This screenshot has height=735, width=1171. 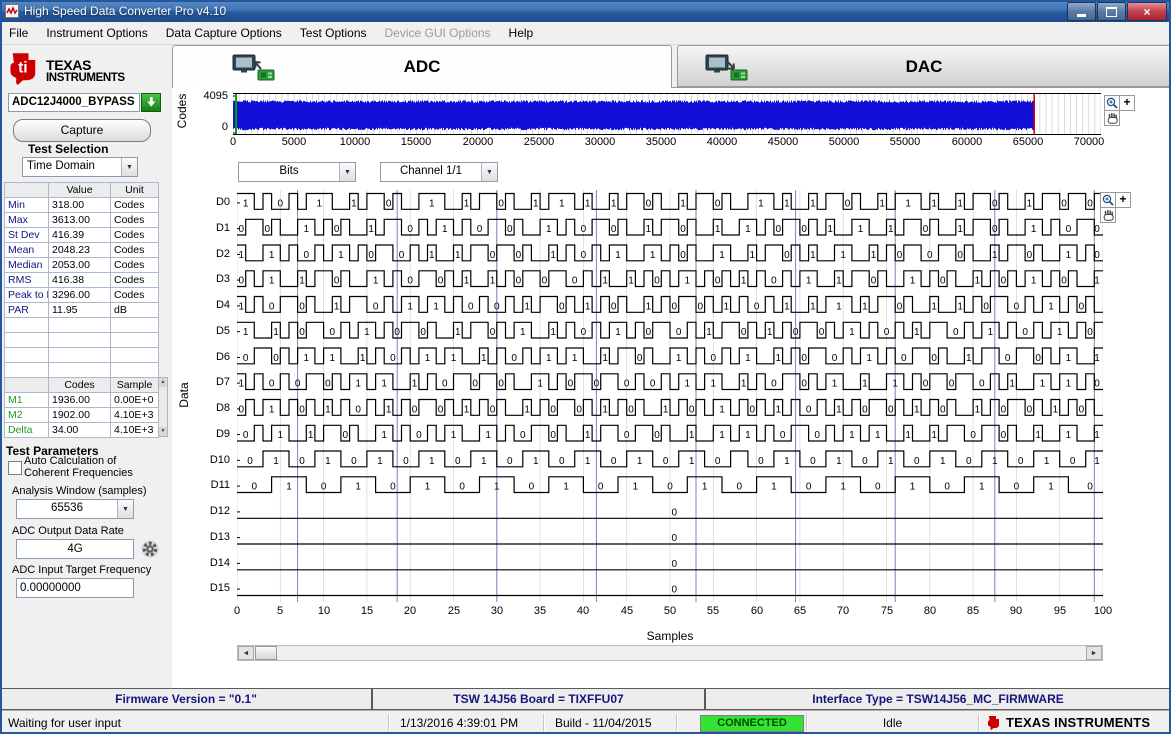 I want to click on axis-tick-label: 55, so click(x=713, y=611).